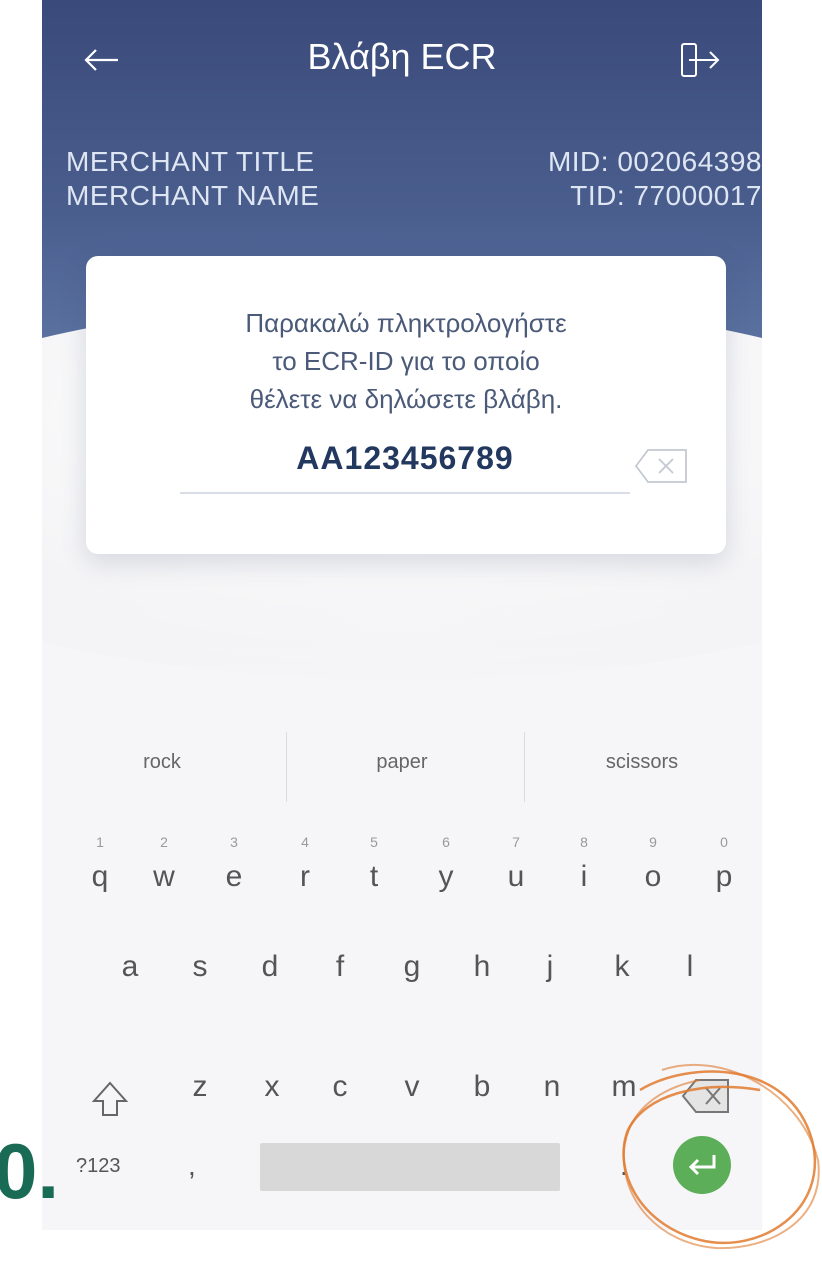 The image size is (822, 1261). What do you see at coordinates (412, 1110) in the screenshot?
I see `key-v: v` at bounding box center [412, 1110].